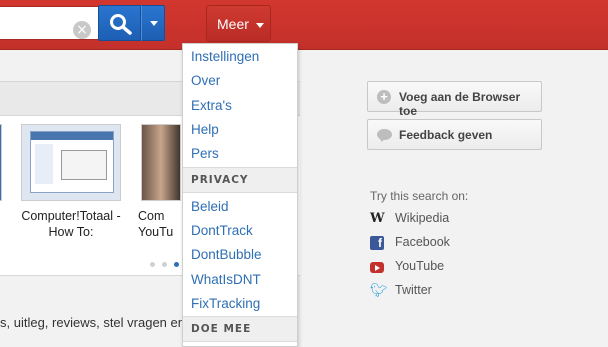  I want to click on more-menu-label: Meer, so click(233, 24).